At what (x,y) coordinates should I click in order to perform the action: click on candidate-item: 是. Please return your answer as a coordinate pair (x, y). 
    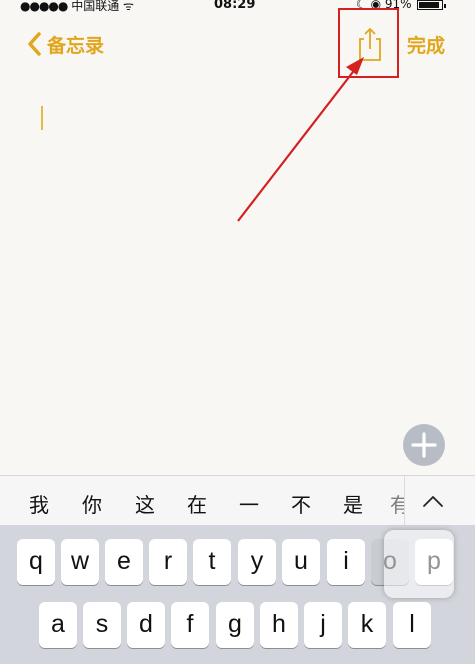
    Looking at the image, I should click on (353, 503).